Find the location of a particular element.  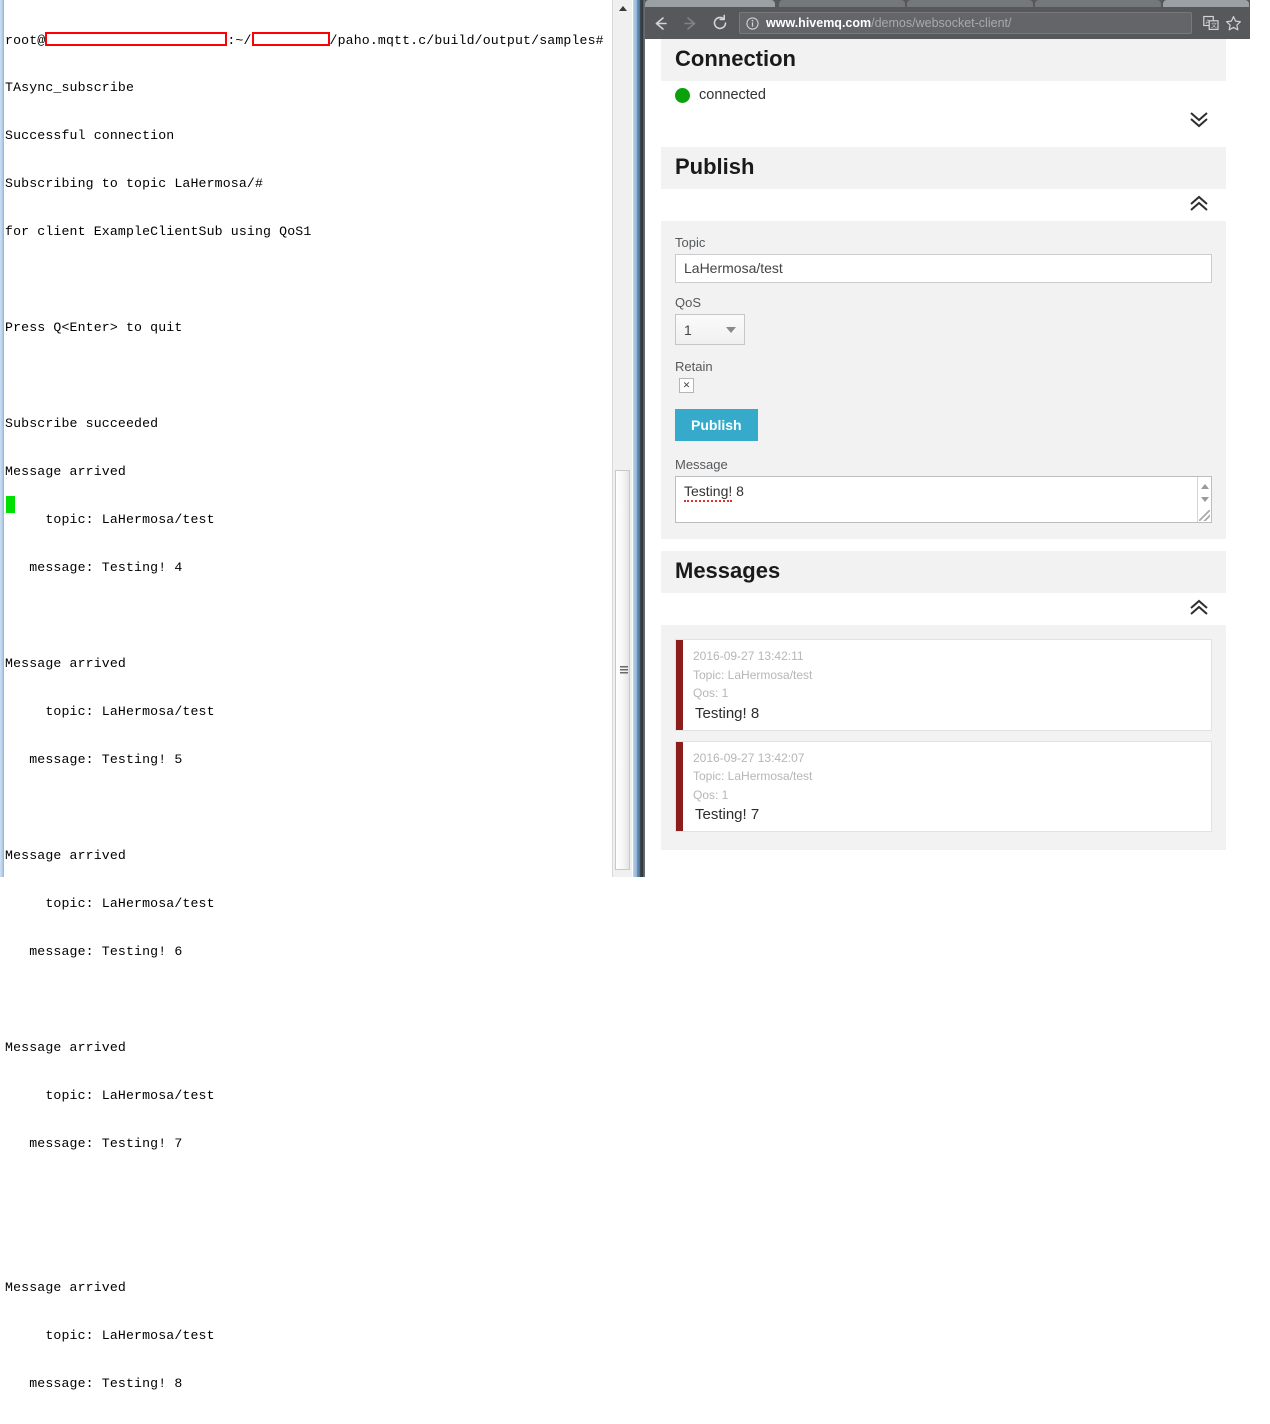

redacted-directory is located at coordinates (290, 39).